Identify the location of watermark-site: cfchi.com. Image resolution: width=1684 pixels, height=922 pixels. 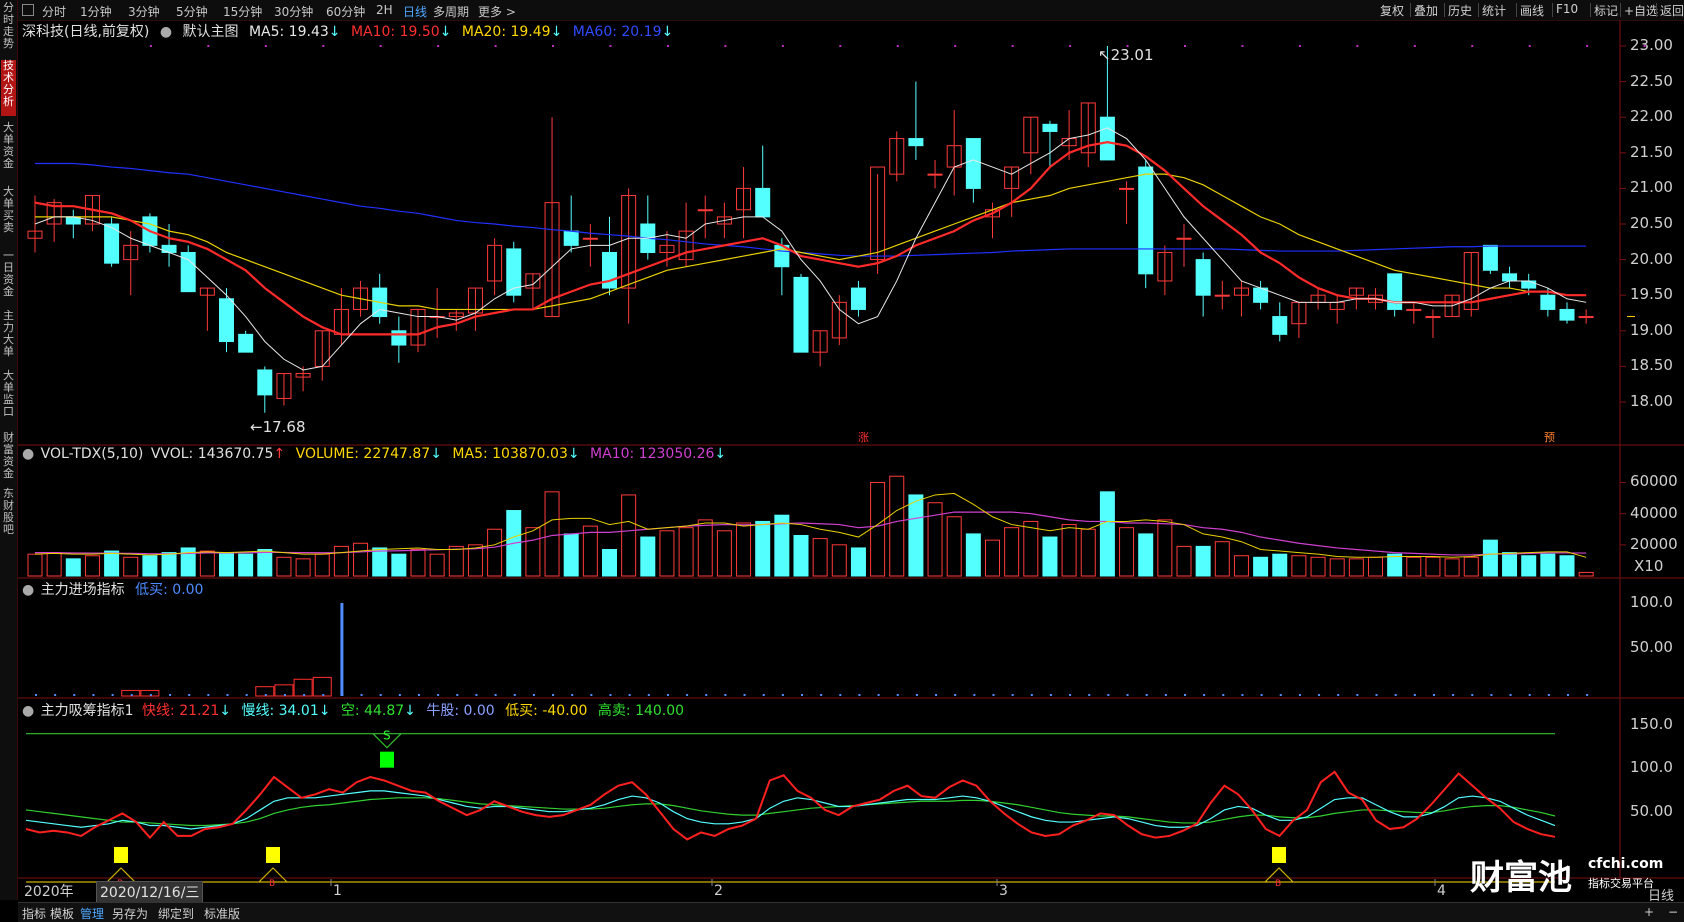
(1626, 864).